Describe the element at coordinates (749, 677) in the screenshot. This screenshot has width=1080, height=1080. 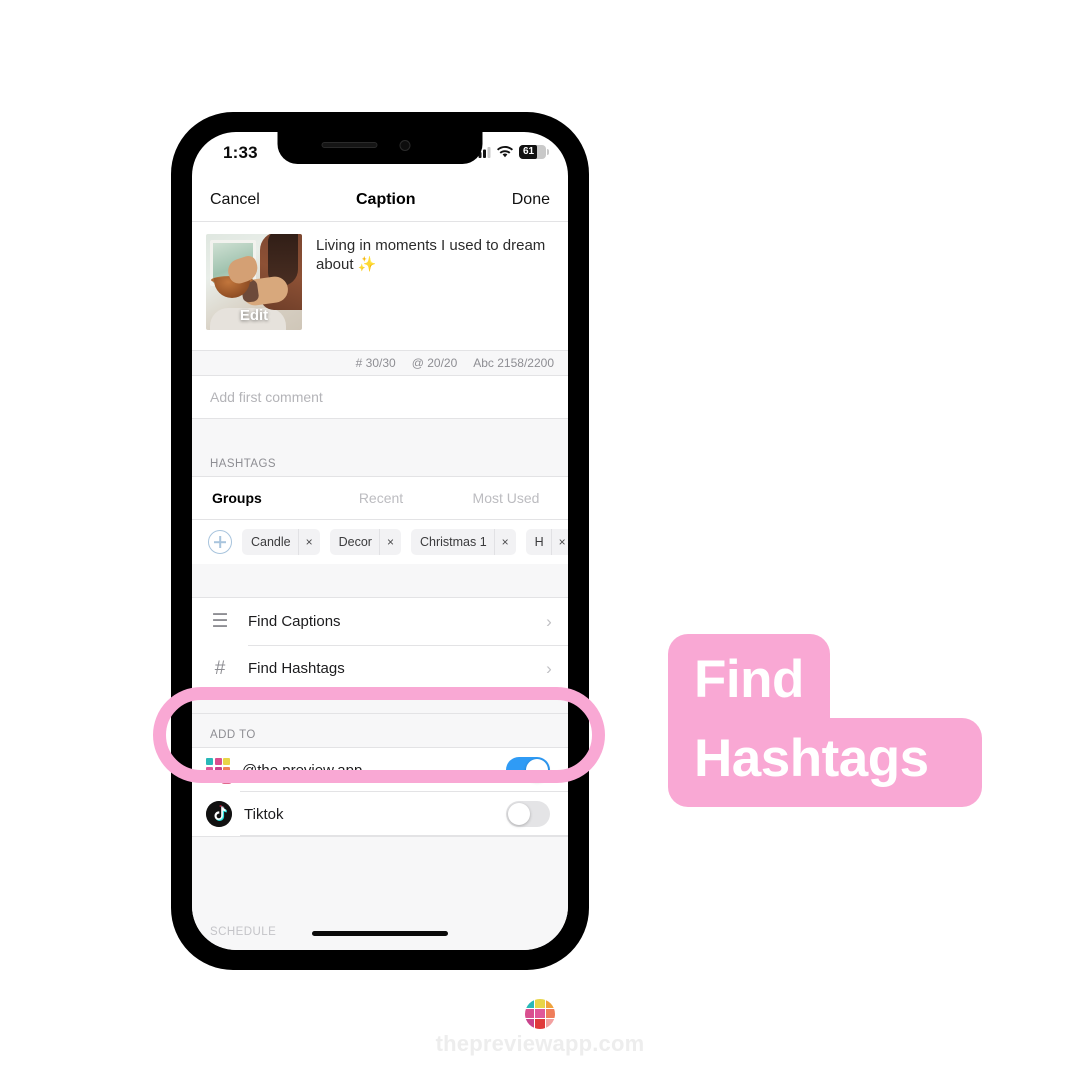
I see `callout-line-1: Find` at that location.